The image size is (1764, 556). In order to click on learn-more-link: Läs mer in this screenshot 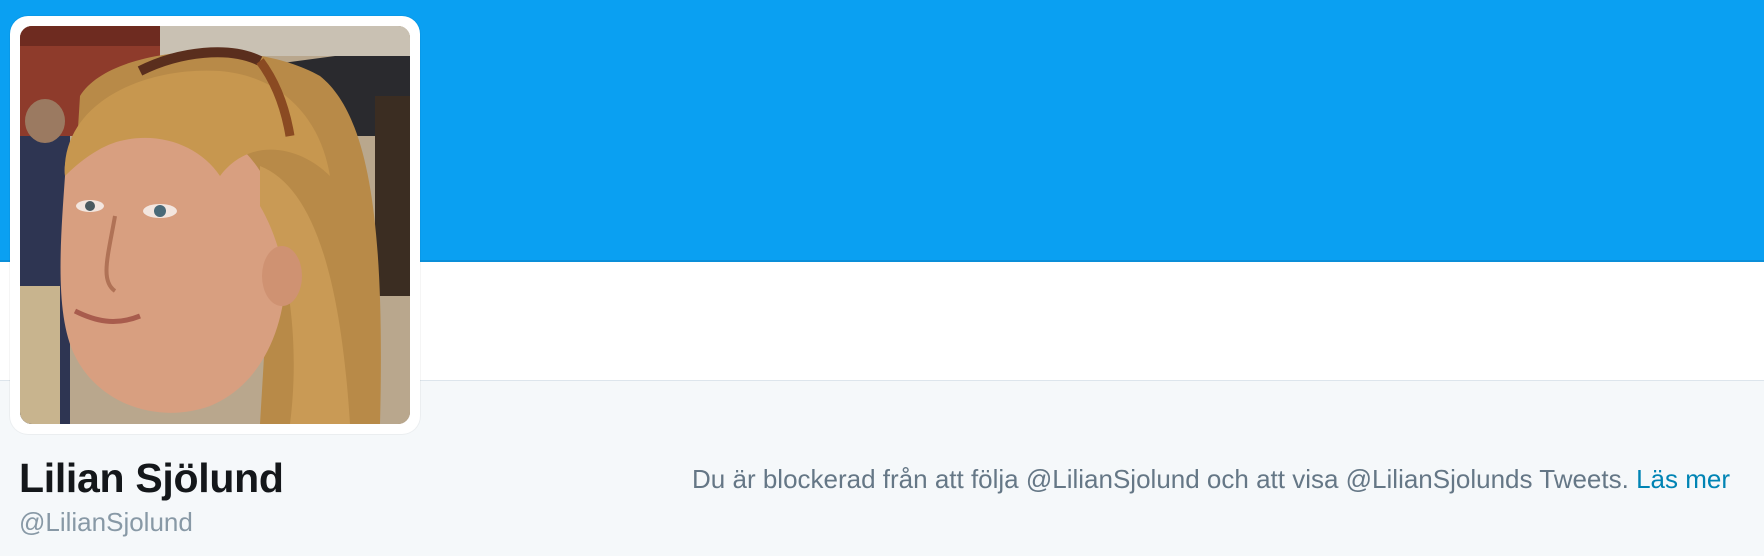, I will do `click(1683, 479)`.